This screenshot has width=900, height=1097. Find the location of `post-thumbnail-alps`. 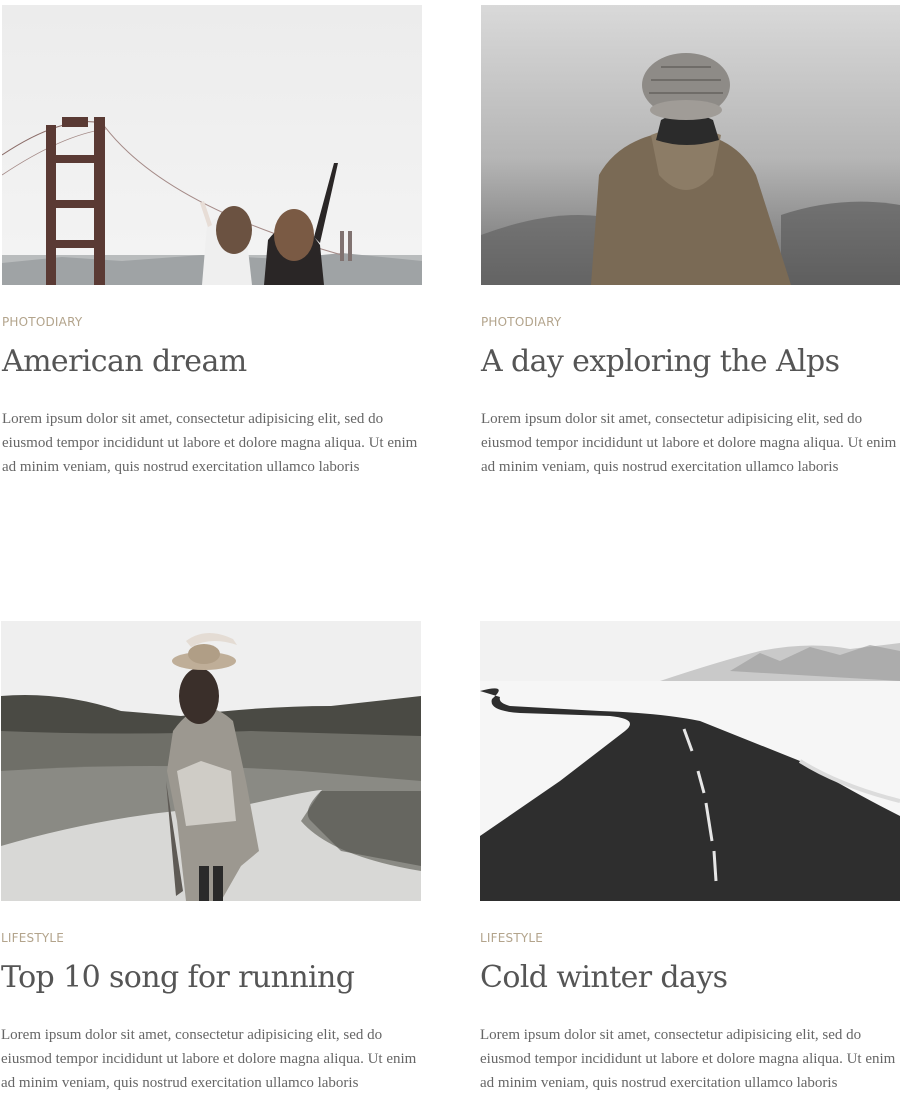

post-thumbnail-alps is located at coordinates (690, 145).